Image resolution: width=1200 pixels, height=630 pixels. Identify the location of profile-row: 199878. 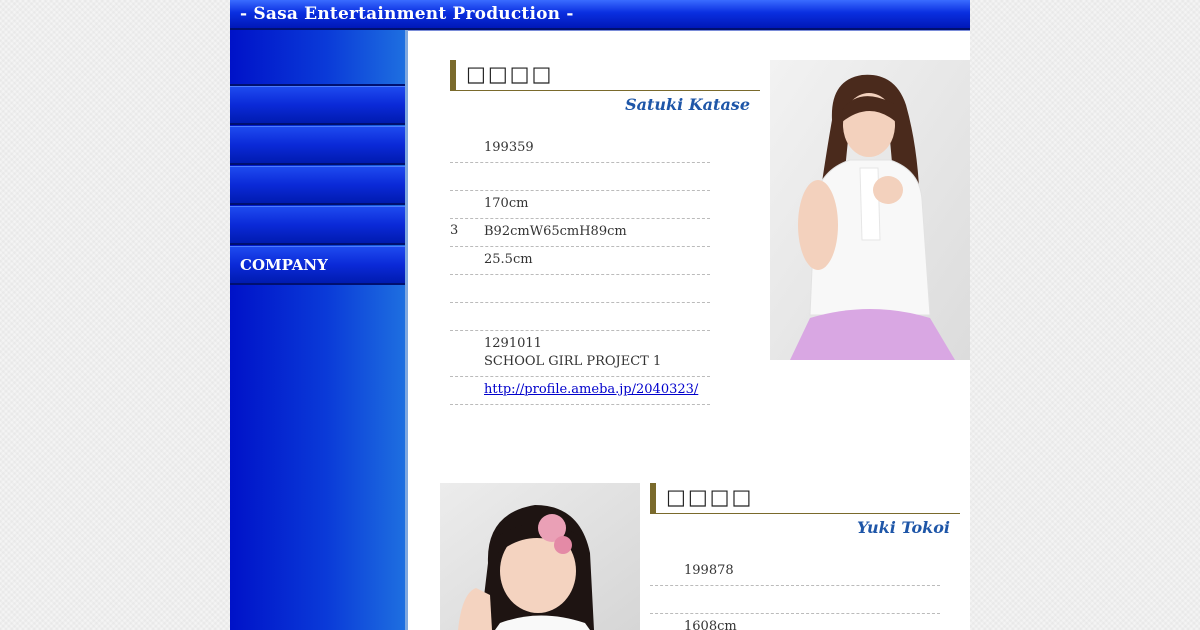
(795, 574).